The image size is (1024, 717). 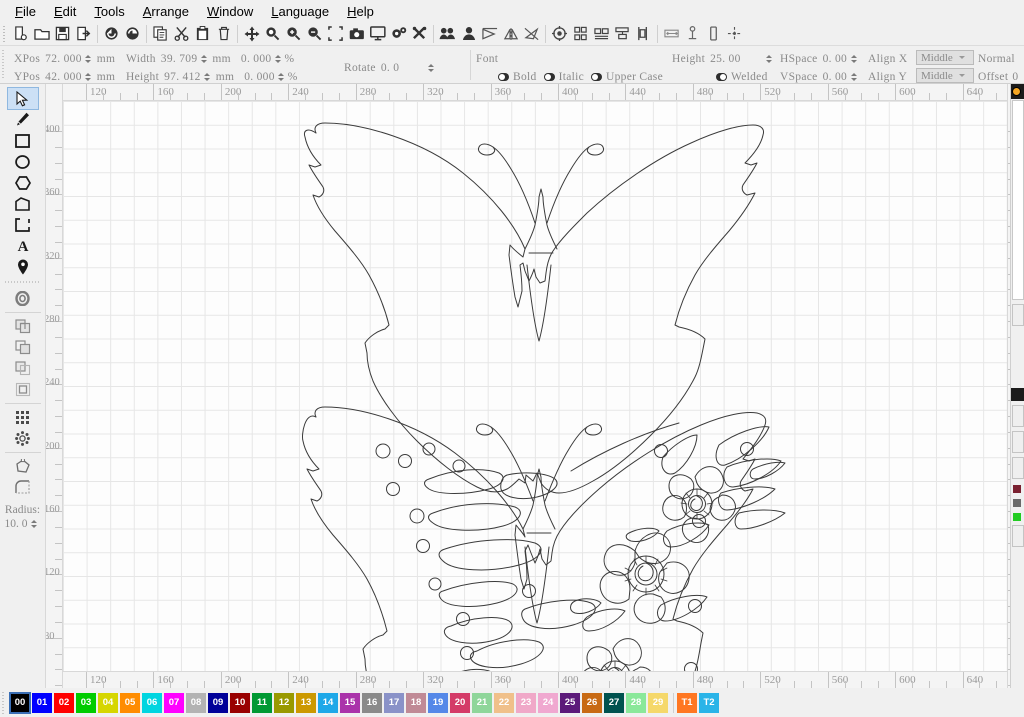 What do you see at coordinates (23, 182) in the screenshot?
I see `polygon-tool` at bounding box center [23, 182].